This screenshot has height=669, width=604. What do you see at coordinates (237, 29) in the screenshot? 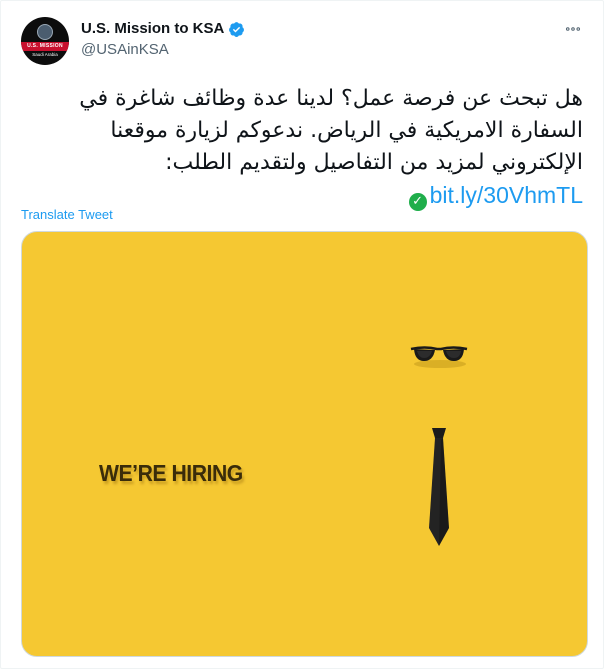
I see `verified-badge-icon` at bounding box center [237, 29].